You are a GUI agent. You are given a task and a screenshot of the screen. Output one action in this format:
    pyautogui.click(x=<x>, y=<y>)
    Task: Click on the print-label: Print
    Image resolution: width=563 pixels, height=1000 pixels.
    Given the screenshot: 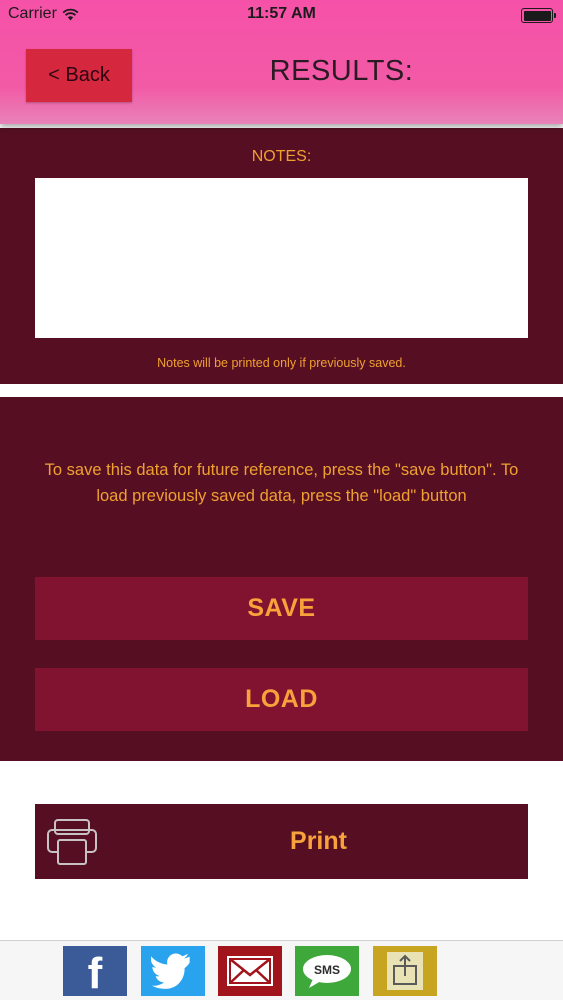 What is the action you would take?
    pyautogui.click(x=318, y=841)
    